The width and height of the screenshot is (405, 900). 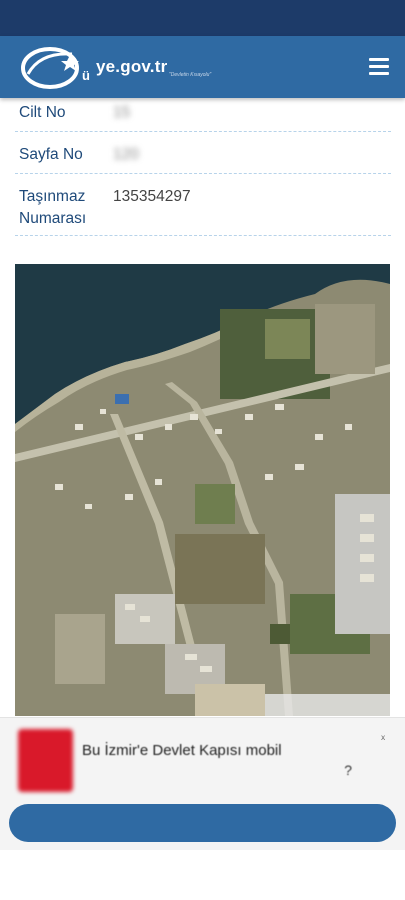 I want to click on sayfa-no-label: Sayfa No, so click(x=51, y=154).